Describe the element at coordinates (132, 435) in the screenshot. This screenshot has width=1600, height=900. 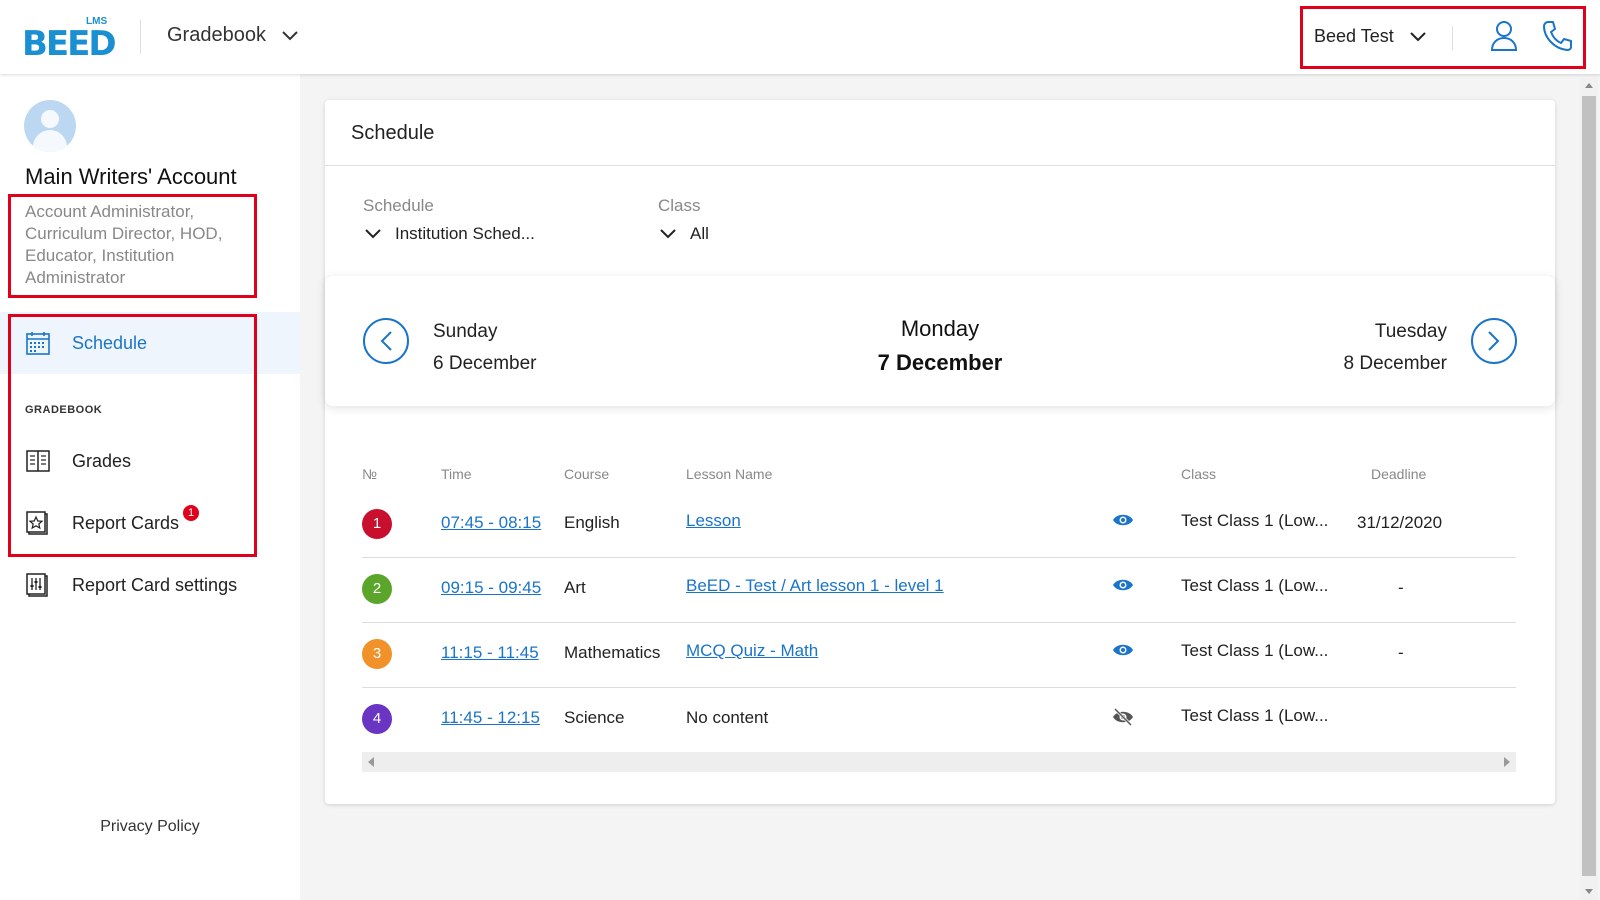
I see `nav-highlight` at that location.